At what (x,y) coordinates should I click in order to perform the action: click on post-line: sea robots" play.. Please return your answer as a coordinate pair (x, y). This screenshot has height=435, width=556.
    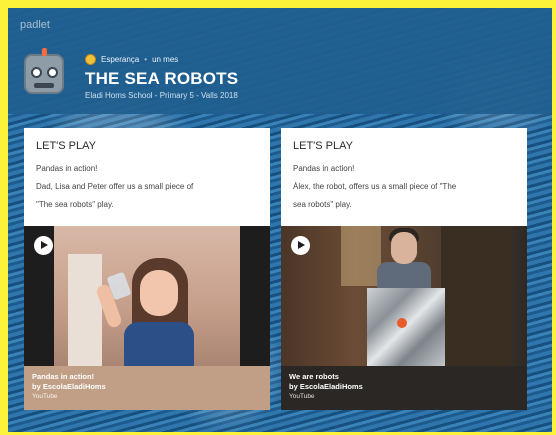
    Looking at the image, I should click on (322, 204).